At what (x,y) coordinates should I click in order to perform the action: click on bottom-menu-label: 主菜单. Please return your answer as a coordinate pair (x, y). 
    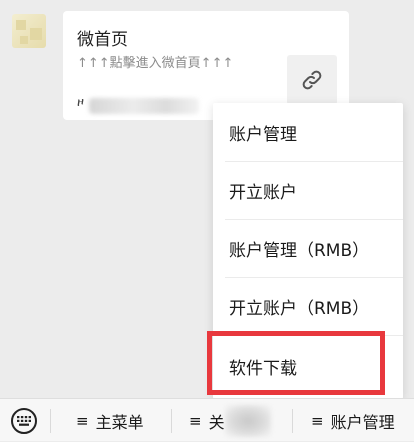
    Looking at the image, I should click on (119, 422).